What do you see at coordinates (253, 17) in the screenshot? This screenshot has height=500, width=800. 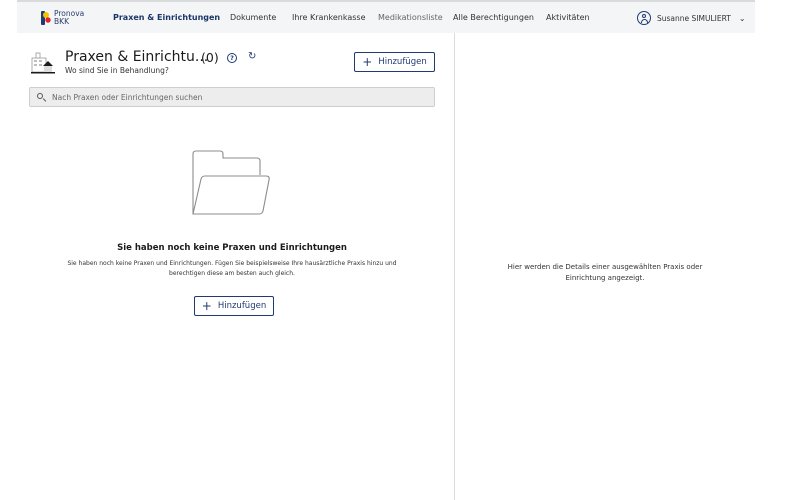 I see `nav-dokumente: Dokumente` at bounding box center [253, 17].